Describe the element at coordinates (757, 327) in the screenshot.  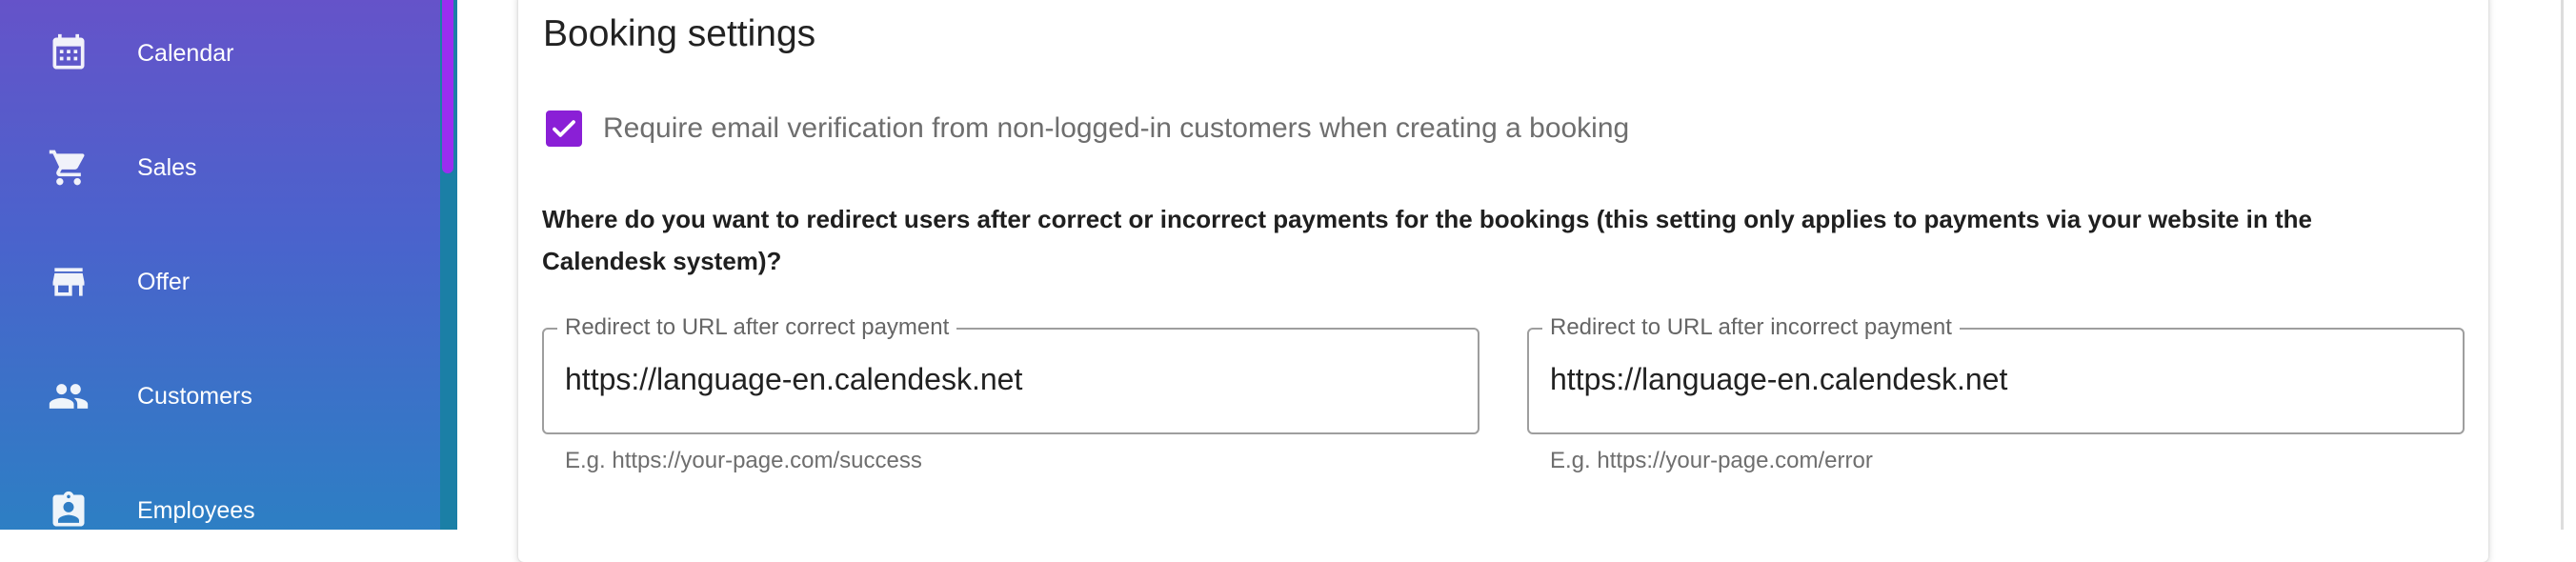
I see `success-url-legend: Redirect to URL after correct payment` at that location.